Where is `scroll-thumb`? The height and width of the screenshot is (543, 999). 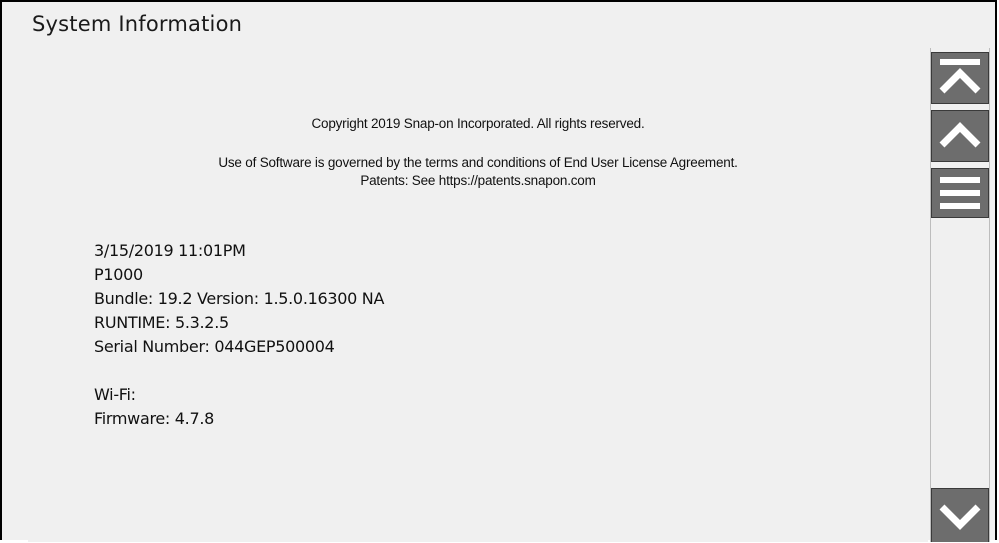 scroll-thumb is located at coordinates (960, 193).